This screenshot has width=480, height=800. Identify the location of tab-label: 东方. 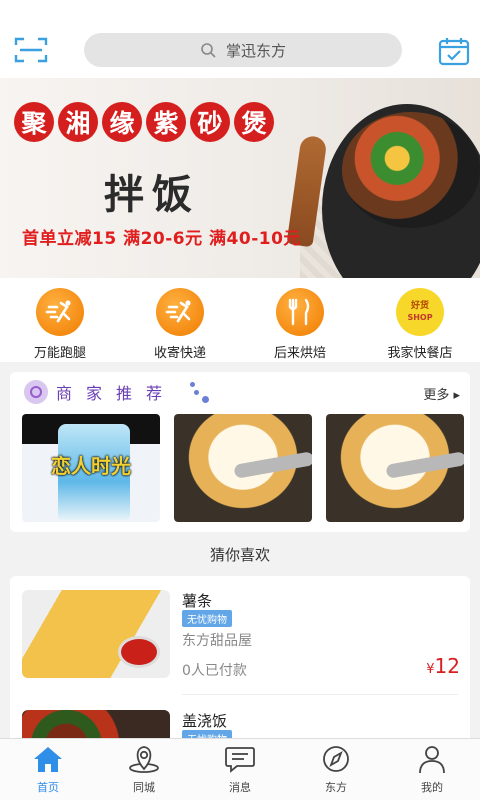
(336, 787).